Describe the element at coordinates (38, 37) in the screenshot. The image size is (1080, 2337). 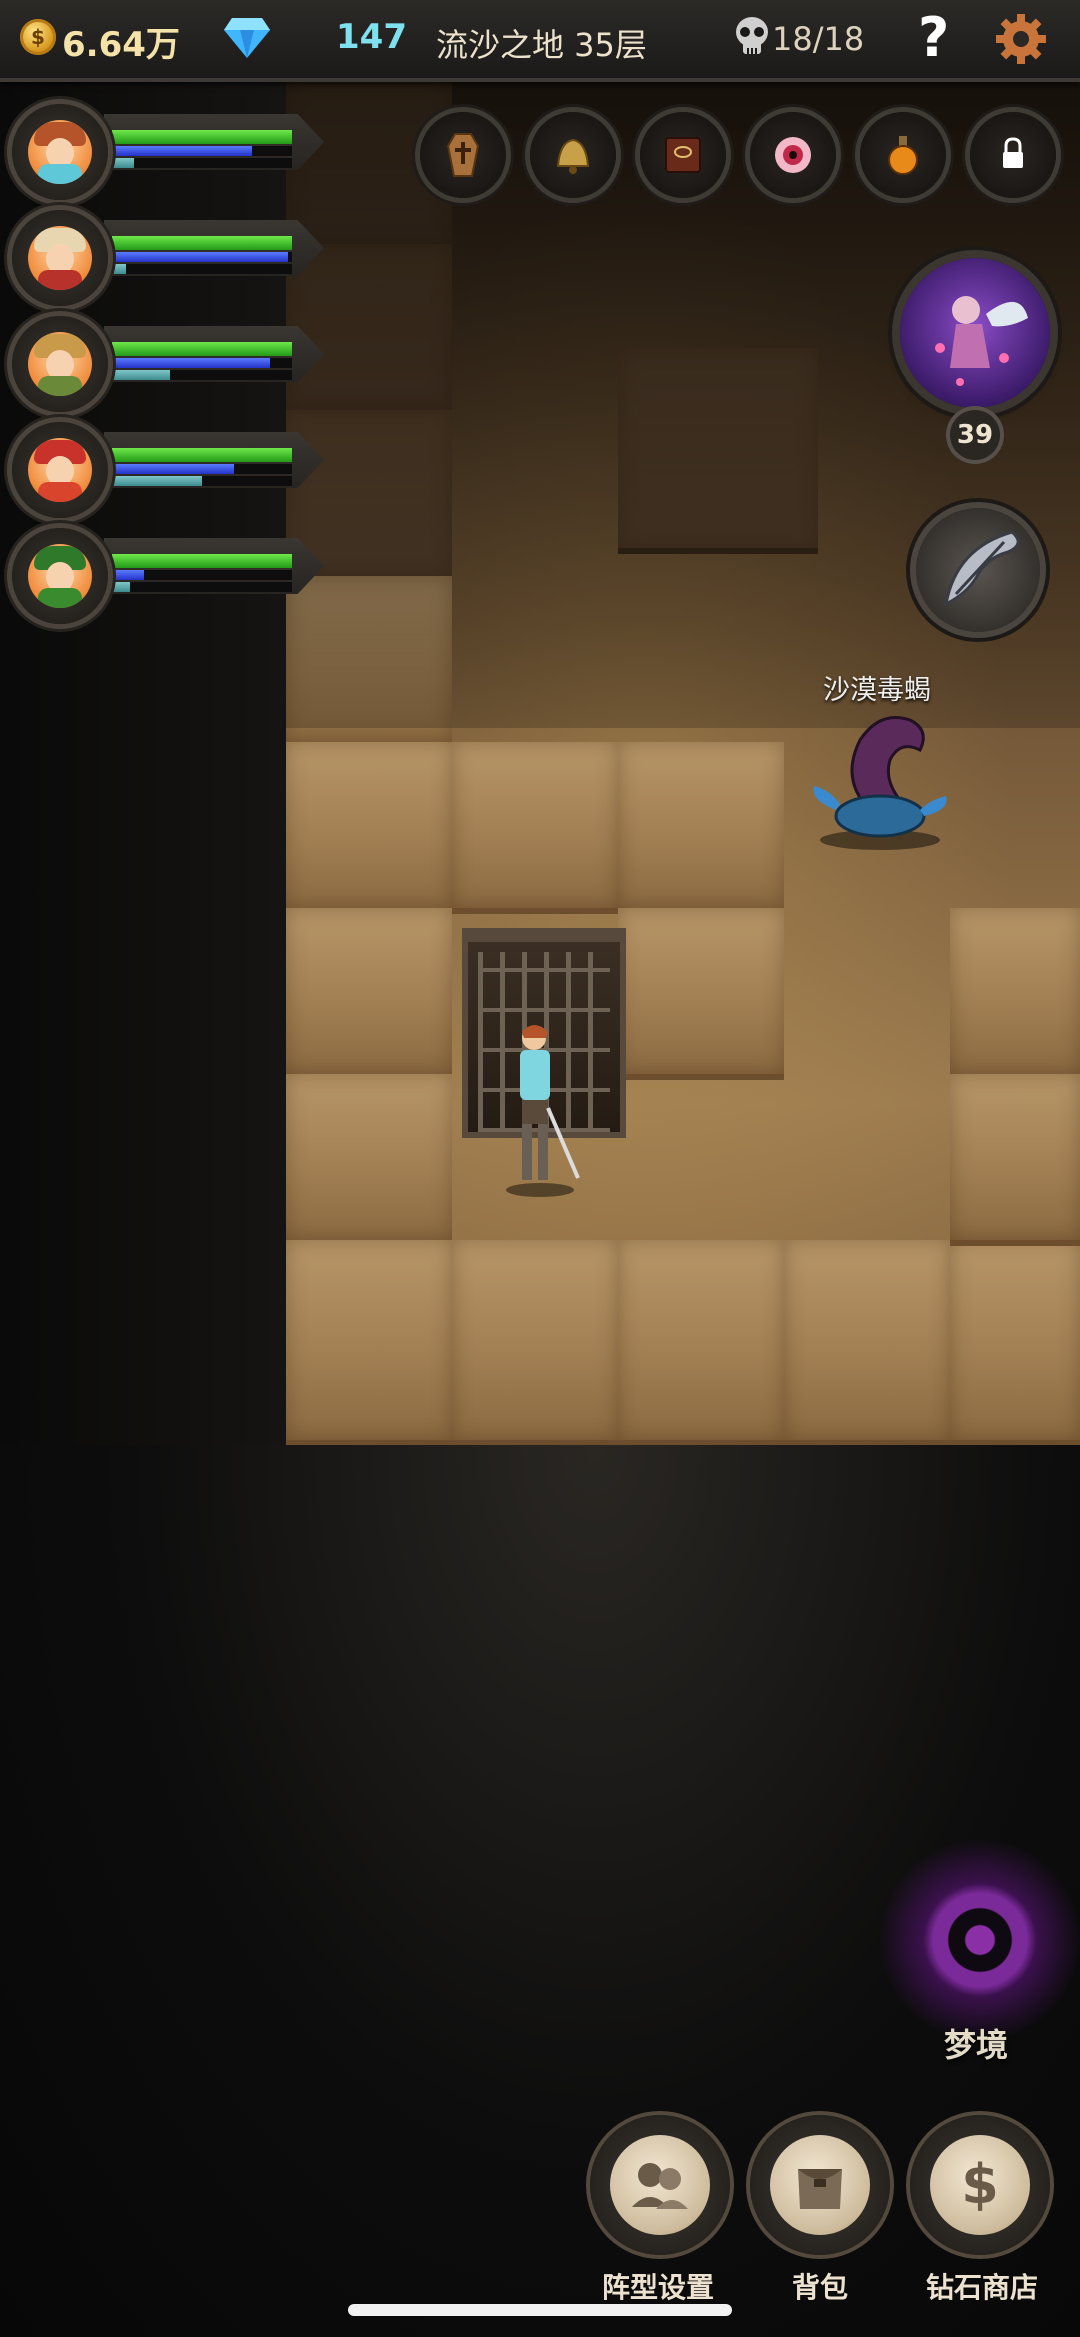
I see `coin-icon: $` at that location.